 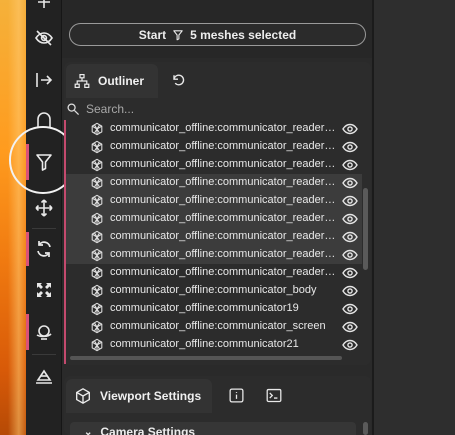 I want to click on terrain-tool-button, so click(x=44, y=376).